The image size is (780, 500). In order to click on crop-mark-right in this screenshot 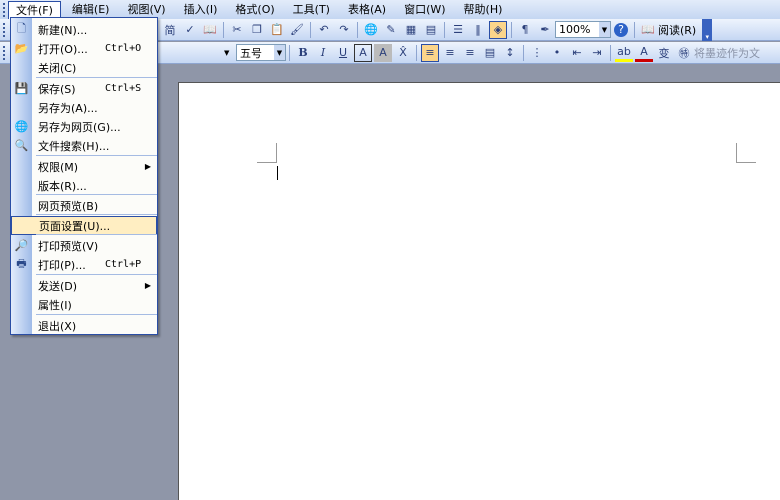, I will do `click(746, 153)`.